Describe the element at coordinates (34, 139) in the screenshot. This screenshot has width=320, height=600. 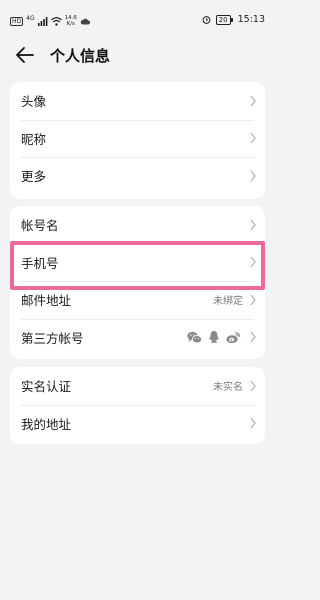
I see `row-label: 昵称` at that location.